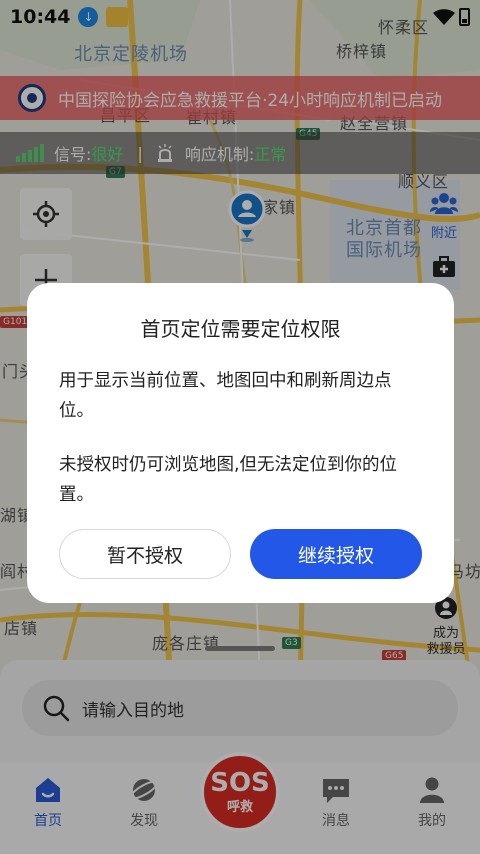 The height and width of the screenshot is (854, 480). Describe the element at coordinates (145, 554) in the screenshot. I see `deny-button: 暂不授权` at that location.